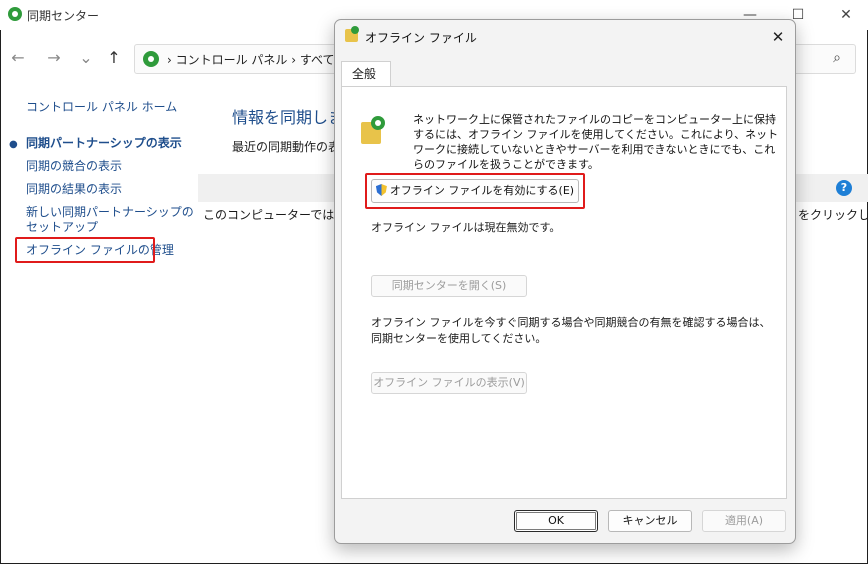  What do you see at coordinates (352, 34) in the screenshot?
I see `offline-files-icon` at bounding box center [352, 34].